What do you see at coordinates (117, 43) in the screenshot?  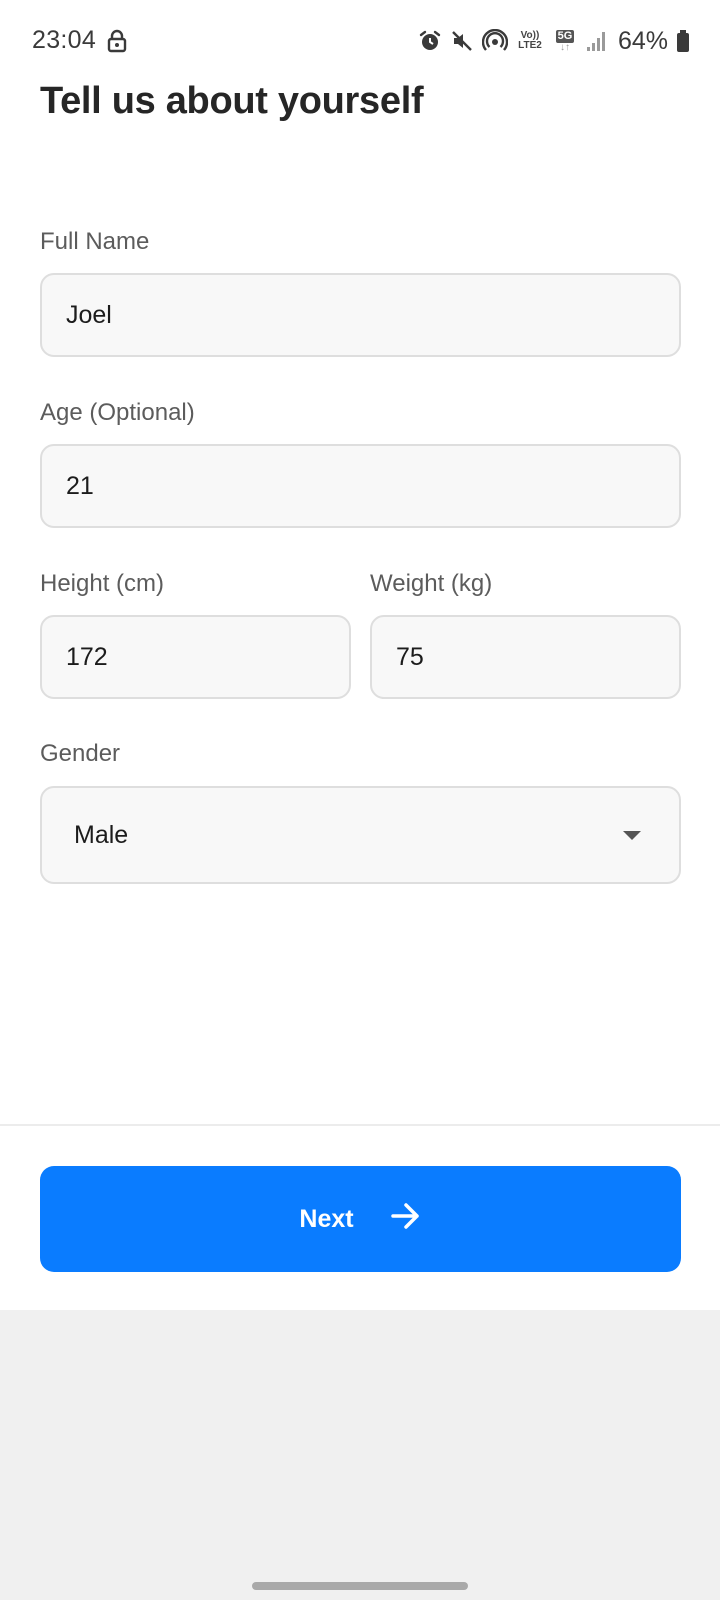 I see `lock-icon` at bounding box center [117, 43].